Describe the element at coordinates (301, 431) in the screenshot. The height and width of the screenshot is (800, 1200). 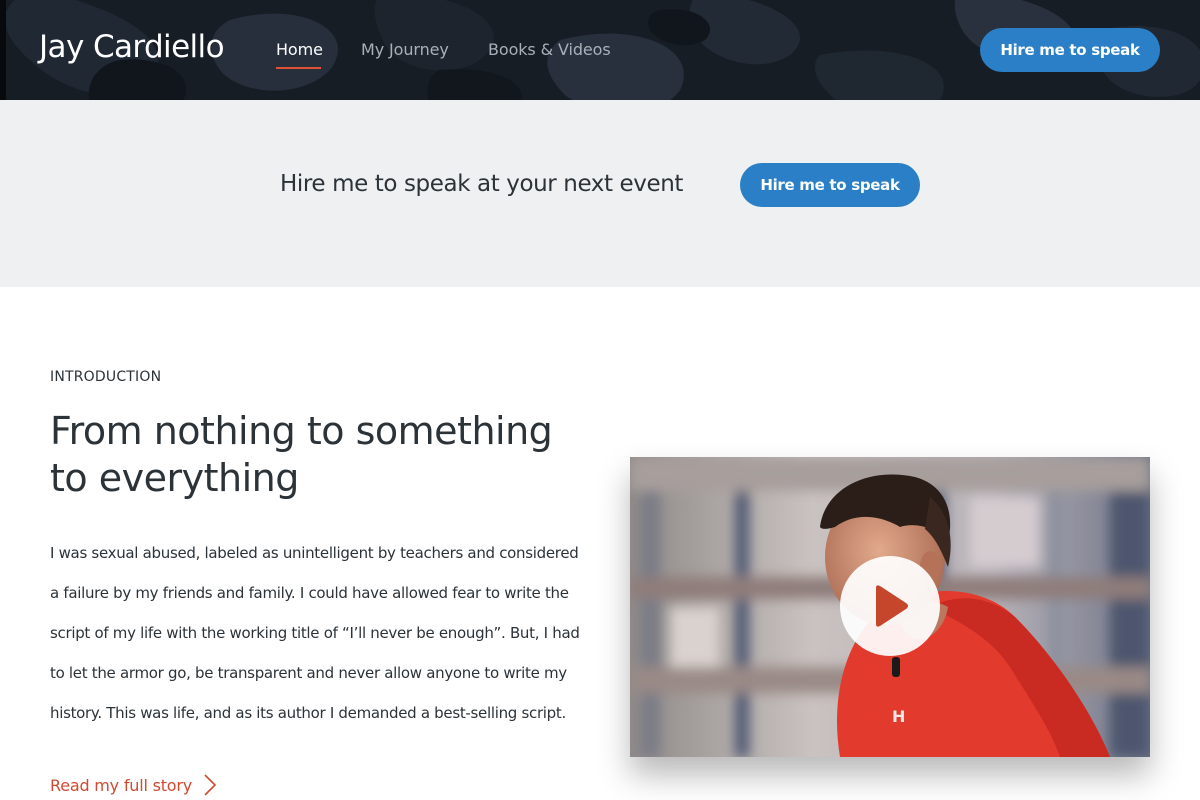
I see `headline-line: From nothing to something` at that location.